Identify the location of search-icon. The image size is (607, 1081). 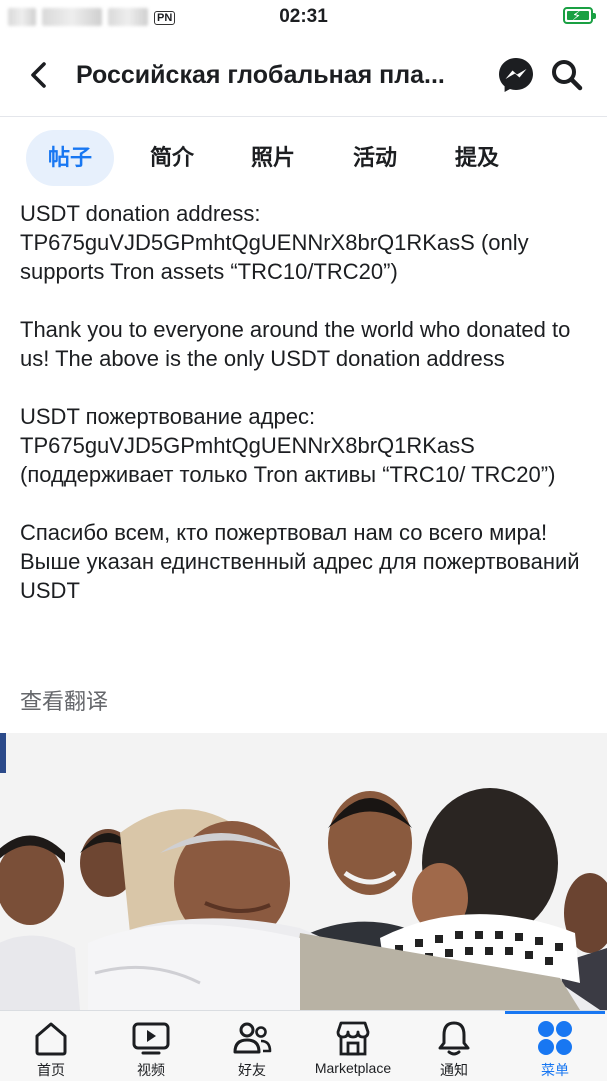
(567, 75).